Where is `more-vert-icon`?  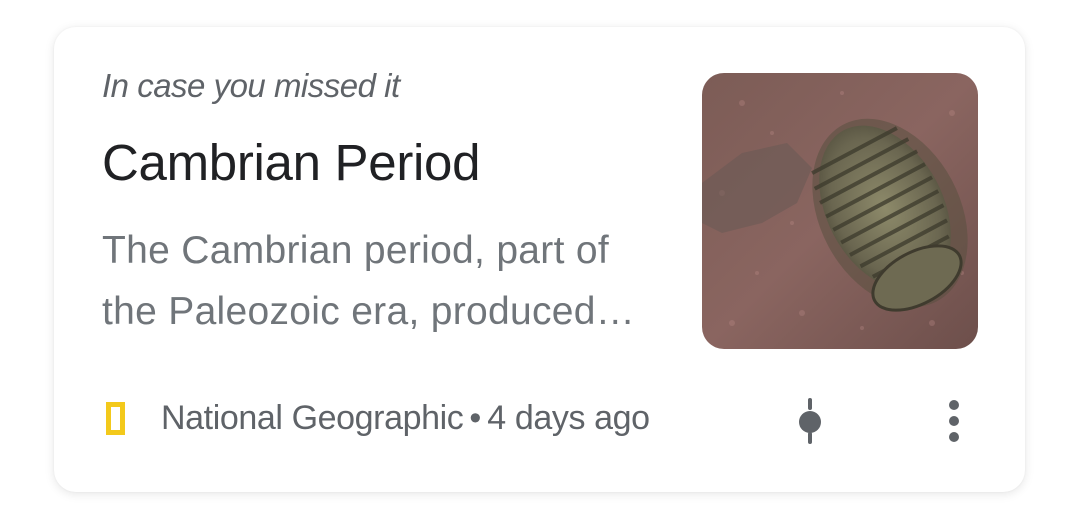
more-vert-icon is located at coordinates (954, 421).